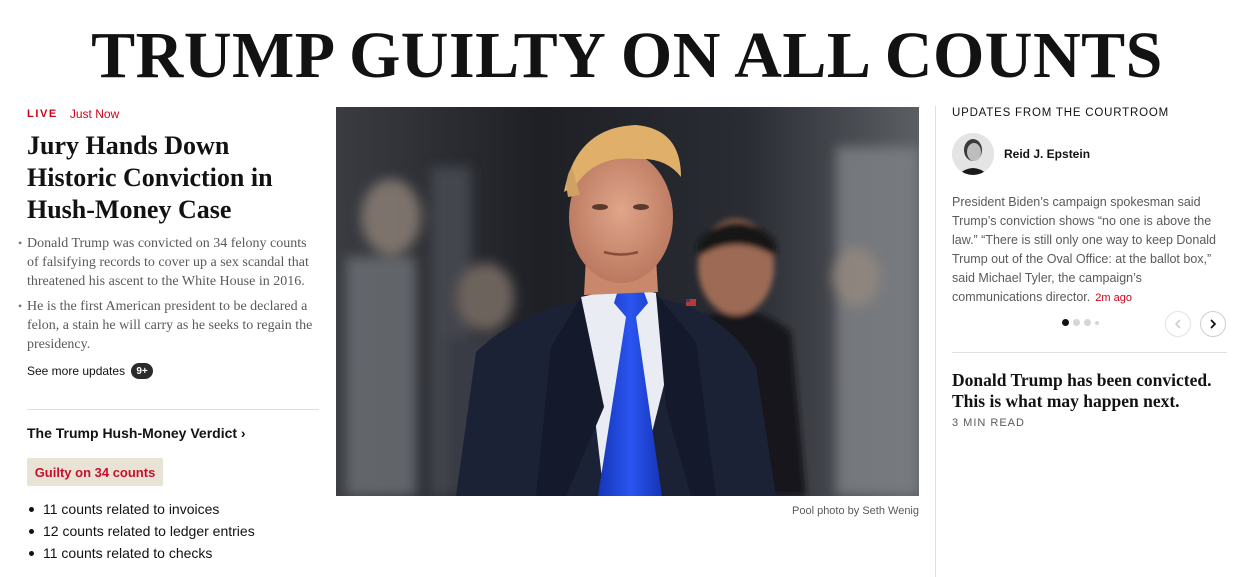 The height and width of the screenshot is (577, 1234). Describe the element at coordinates (173, 114) in the screenshot. I see `live-row: LIVE Just Now` at that location.